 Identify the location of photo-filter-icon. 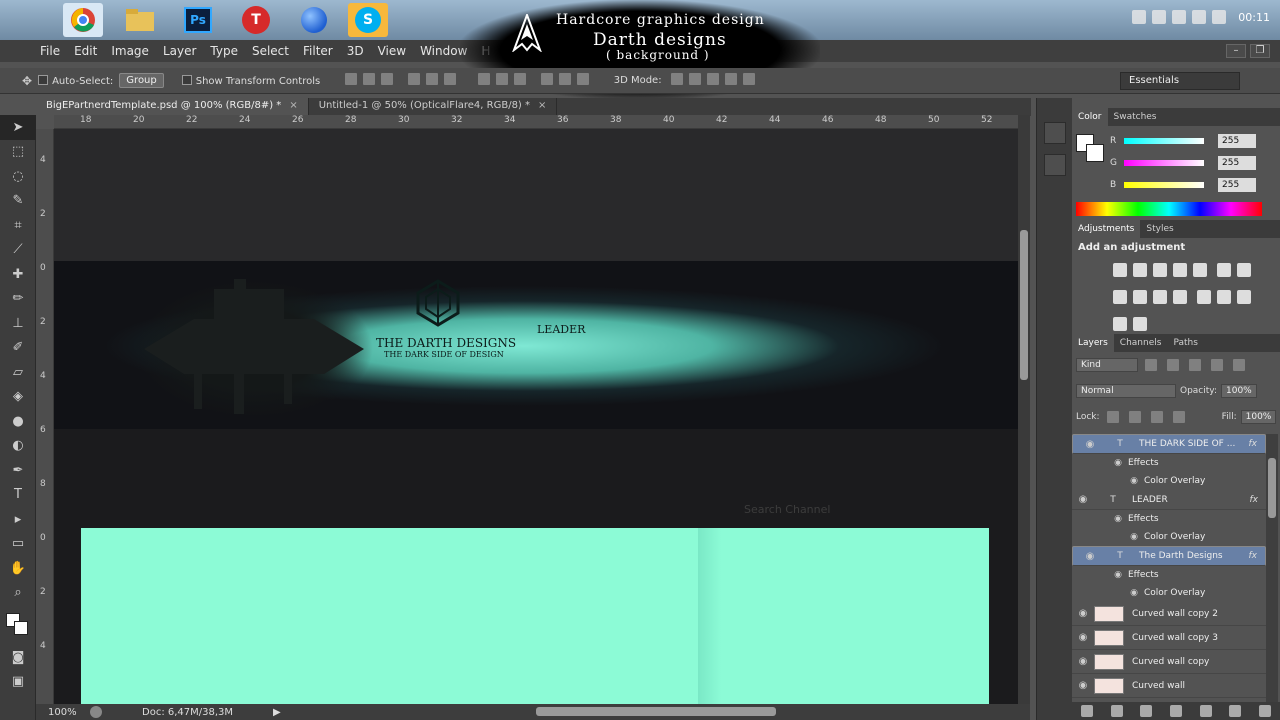
(1140, 297).